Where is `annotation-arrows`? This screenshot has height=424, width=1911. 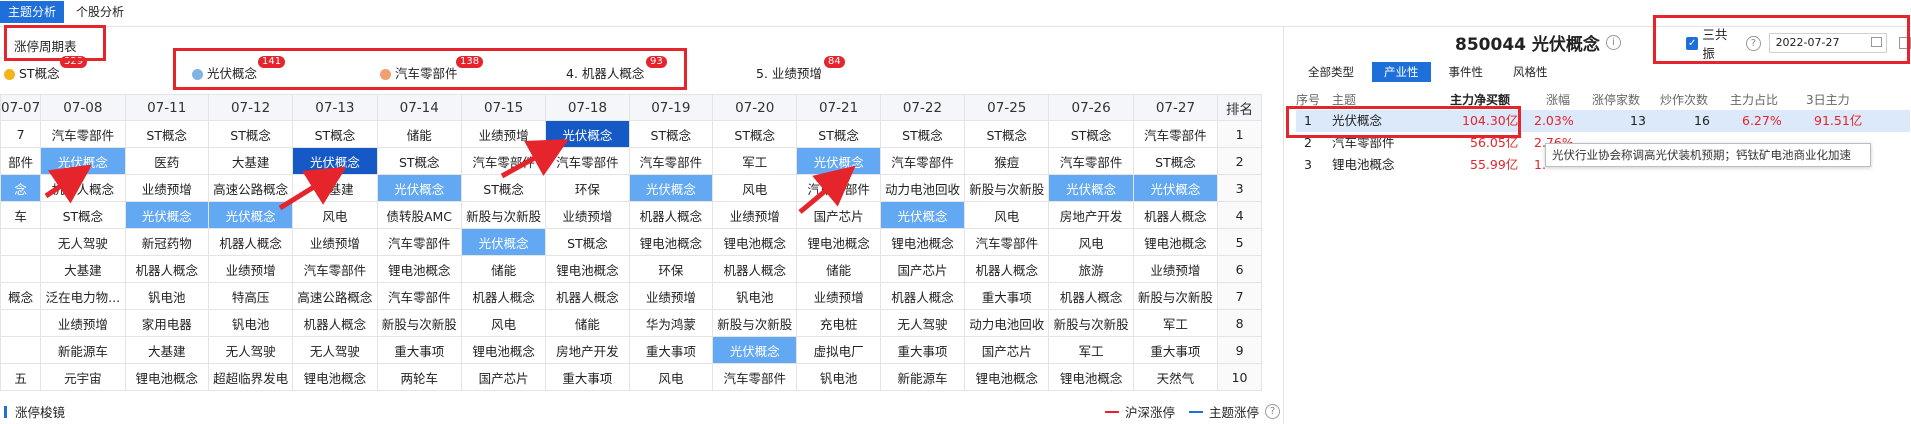 annotation-arrows is located at coordinates (450, 176).